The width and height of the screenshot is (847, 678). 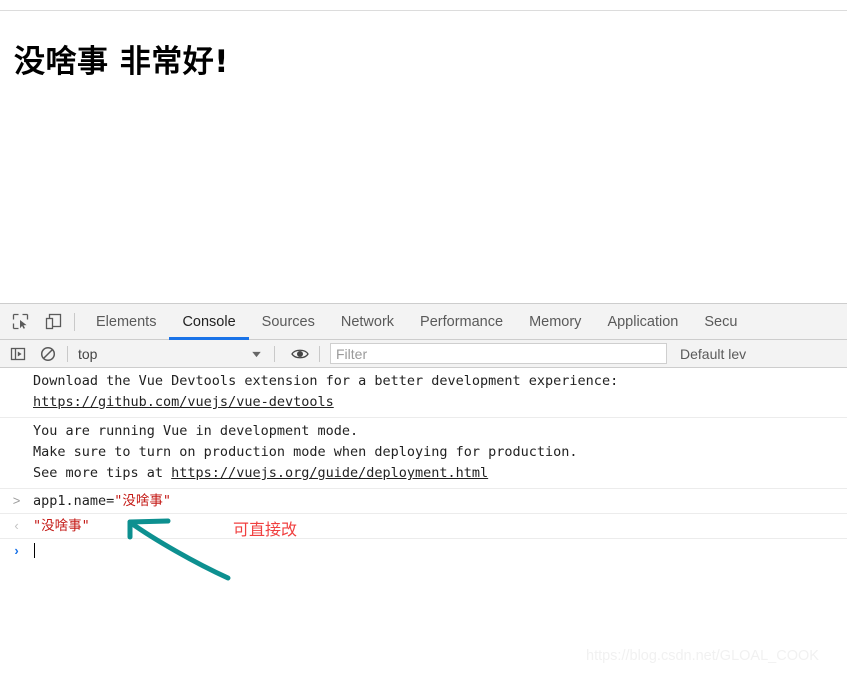 I want to click on console-input-expression: app1.name="没啥事", so click(x=102, y=501).